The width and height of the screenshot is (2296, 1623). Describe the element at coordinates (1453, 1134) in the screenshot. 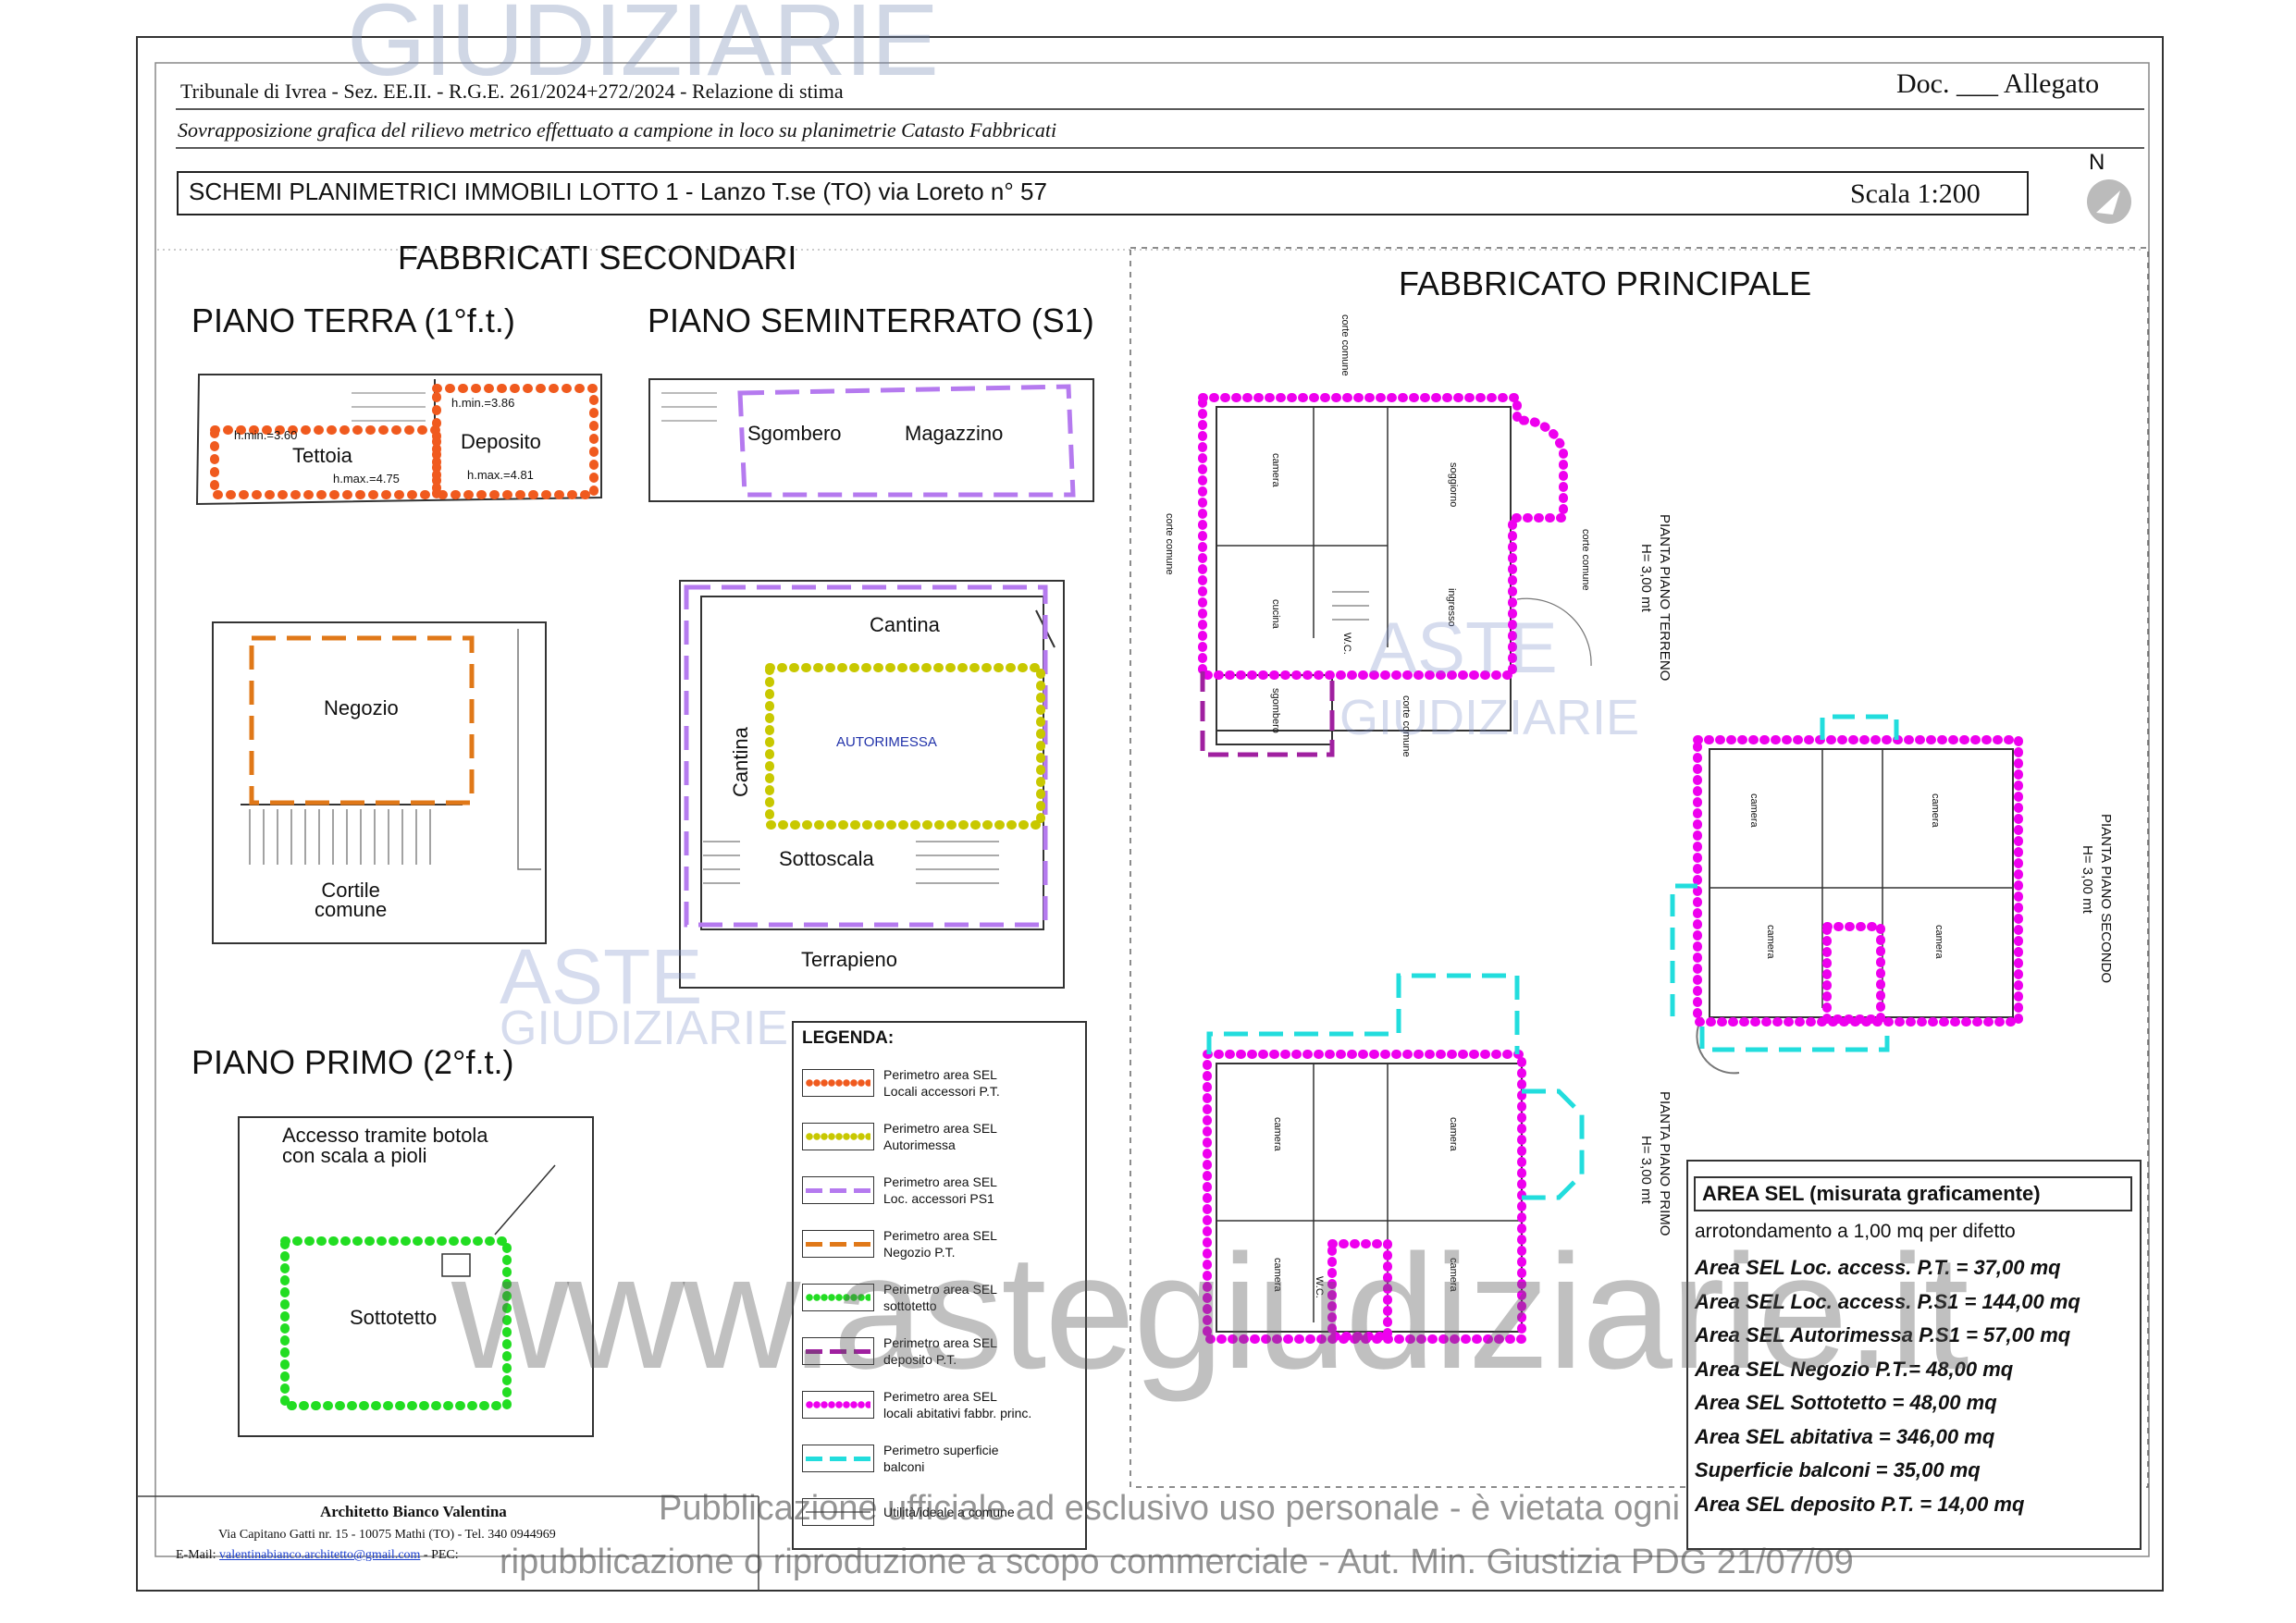

I see `room-camera-f2: camera` at that location.